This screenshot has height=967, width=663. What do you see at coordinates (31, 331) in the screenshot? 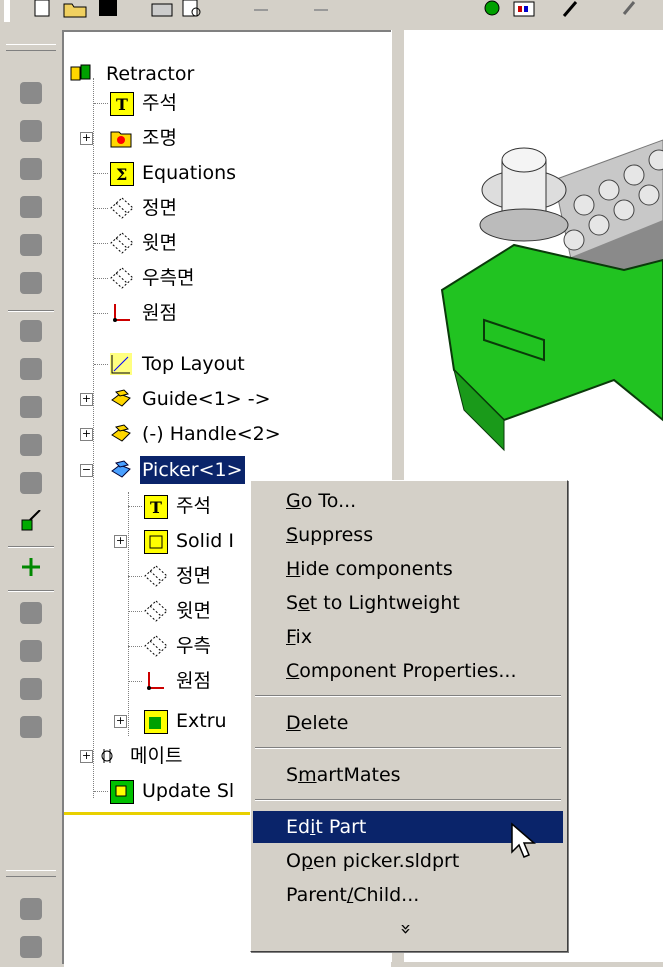
I see `fillet-tool-icon` at bounding box center [31, 331].